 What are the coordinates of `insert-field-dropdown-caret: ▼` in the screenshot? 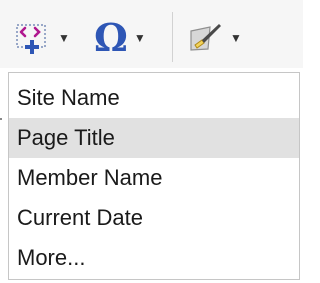 It's located at (64, 38).